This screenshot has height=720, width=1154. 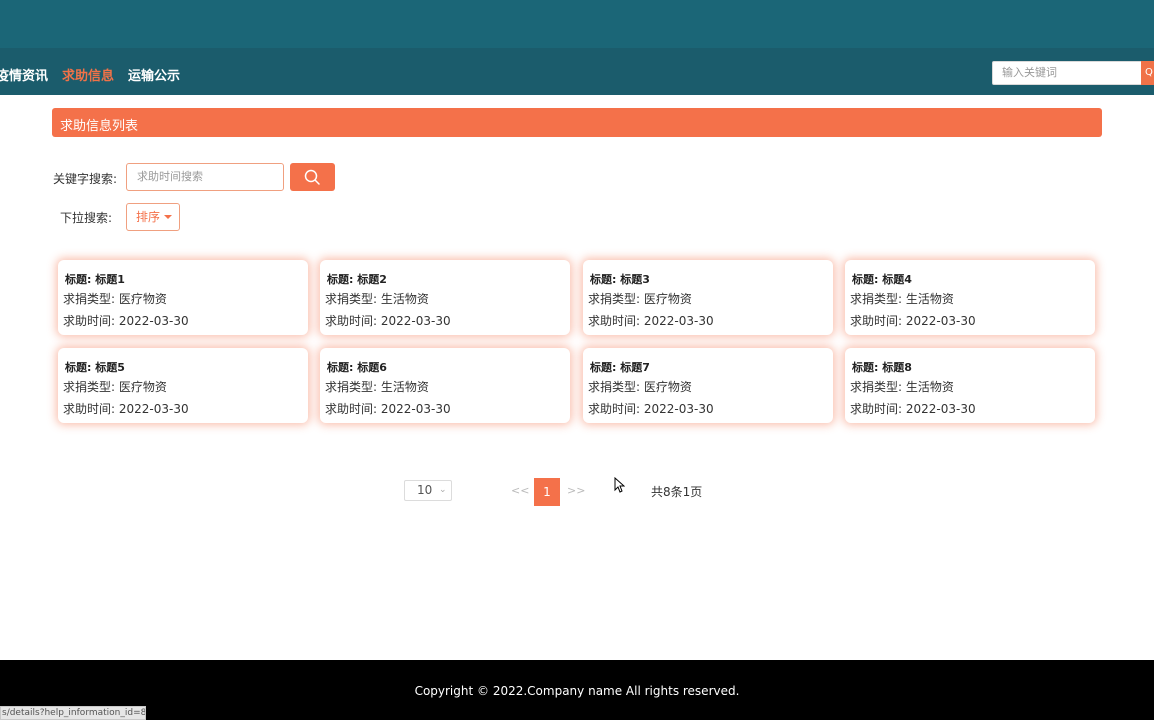 I want to click on help-card: 标题: 标题1 求捐类型: 医疗物资 求助时间: 2022-03-30, so click(x=183, y=297).